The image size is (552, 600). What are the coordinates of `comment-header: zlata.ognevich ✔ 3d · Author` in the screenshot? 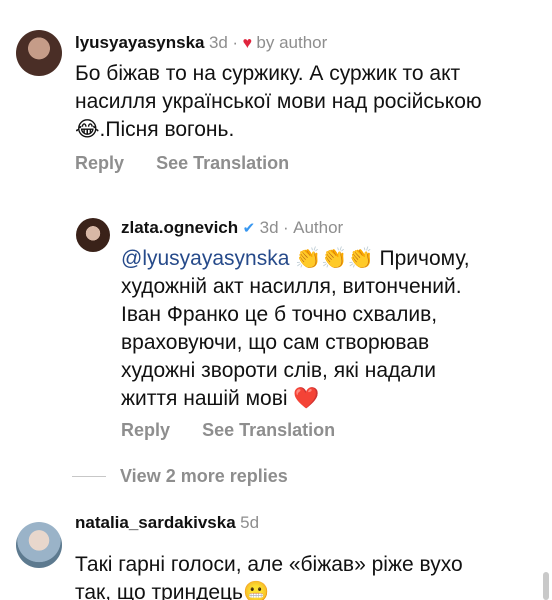 It's located at (232, 228).